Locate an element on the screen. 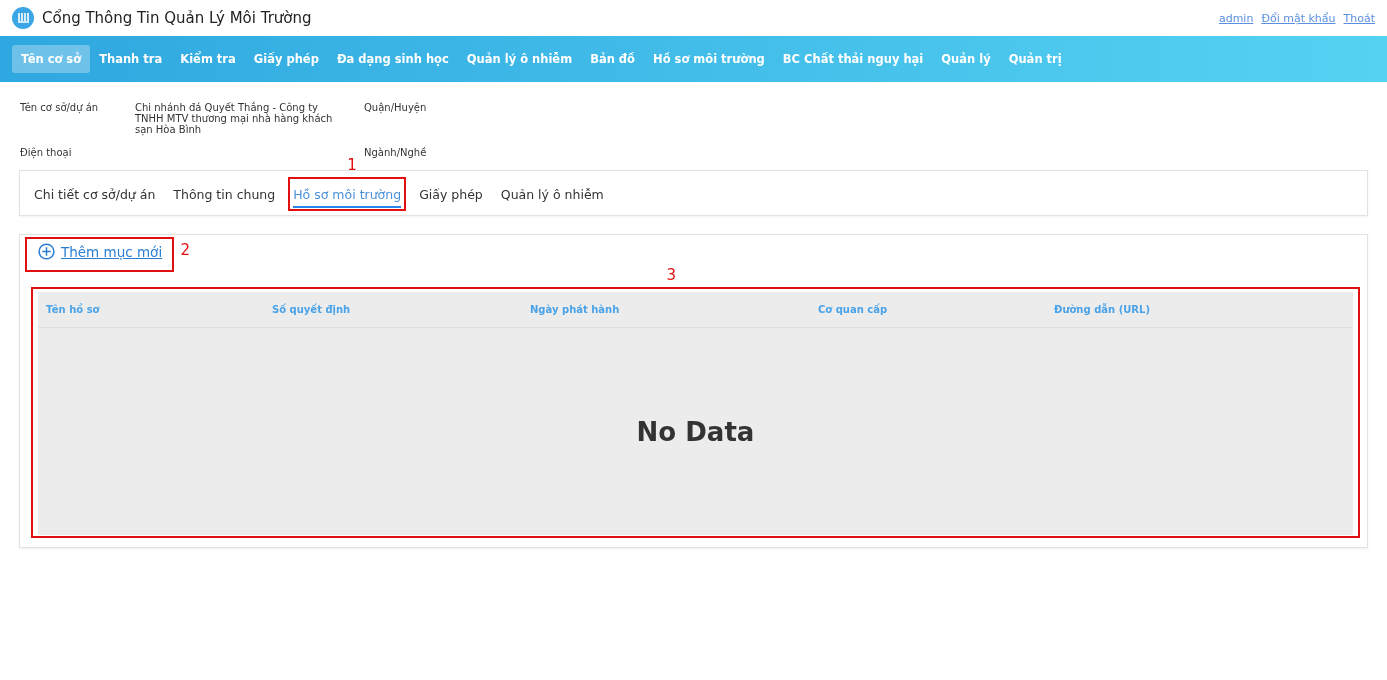 The width and height of the screenshot is (1387, 680). tab: Chi tiết cơ sở/dự án is located at coordinates (95, 195).